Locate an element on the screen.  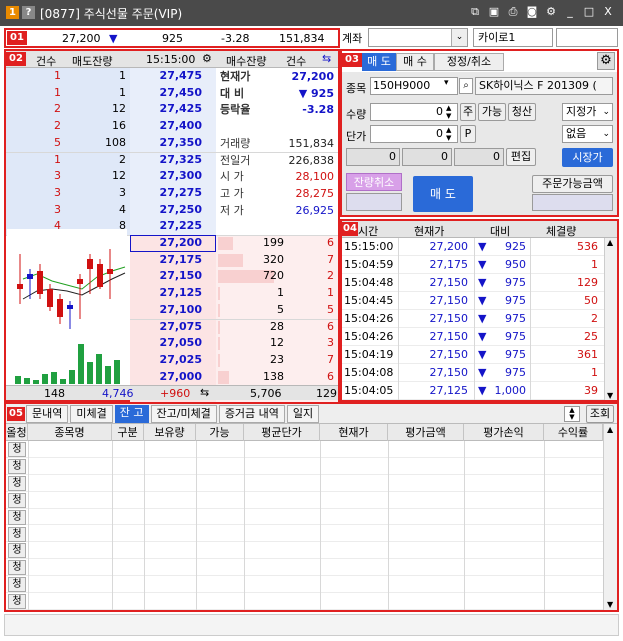
tab-3: 잔고/미체결 is located at coordinates (183, 414).